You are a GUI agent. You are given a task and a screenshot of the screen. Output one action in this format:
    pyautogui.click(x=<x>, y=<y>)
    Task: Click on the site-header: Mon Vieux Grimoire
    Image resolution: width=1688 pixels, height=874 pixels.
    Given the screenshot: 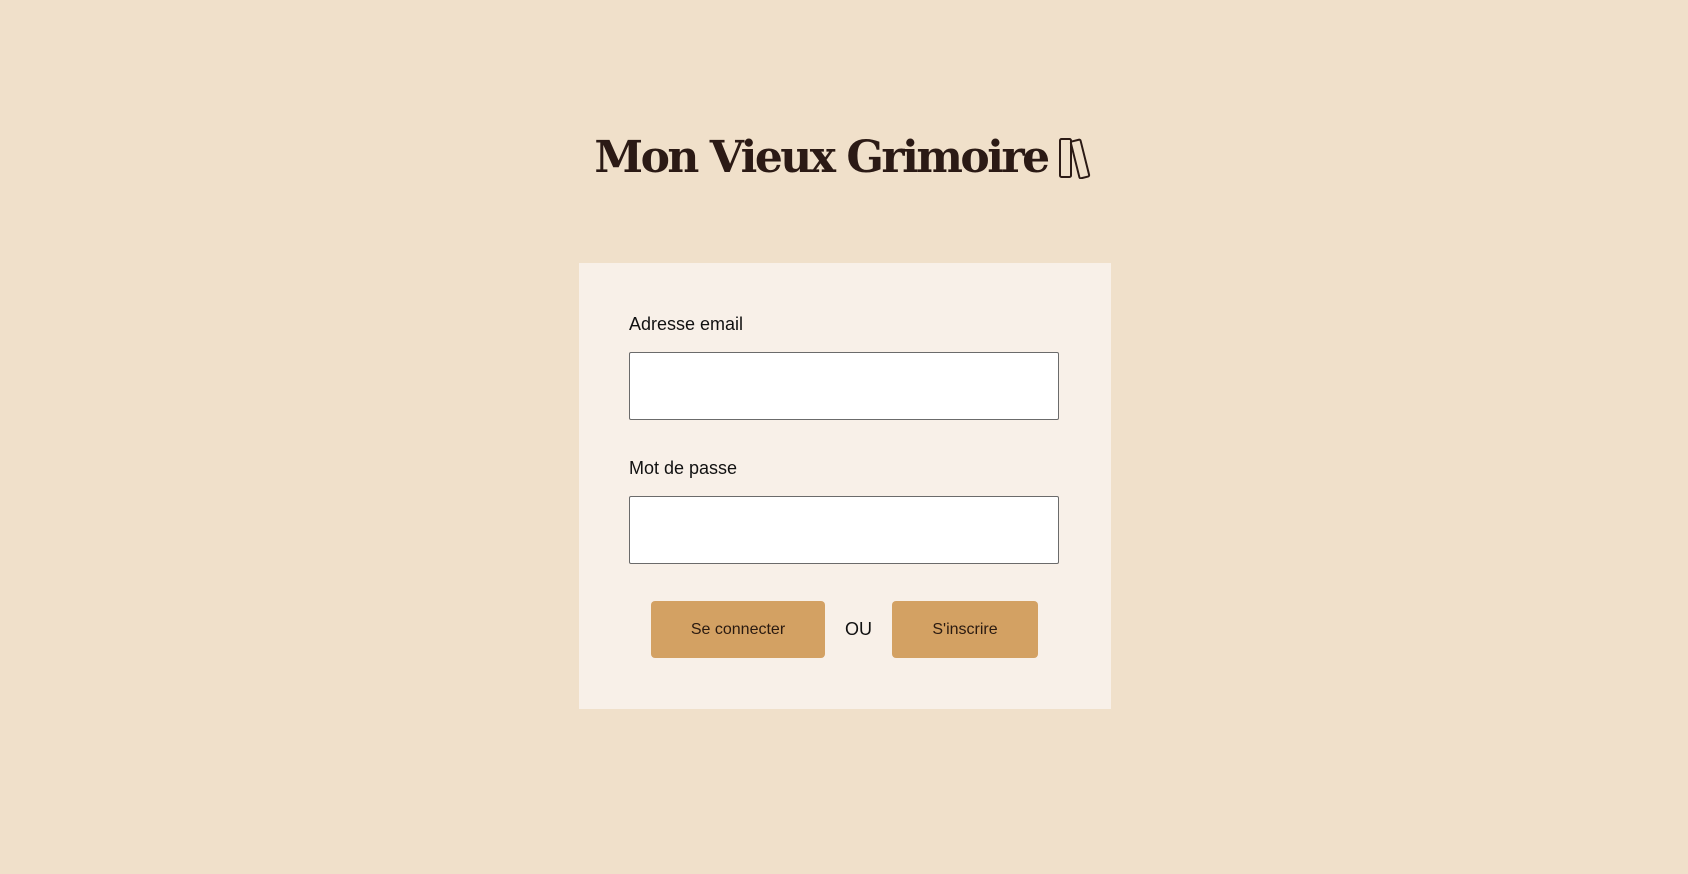 What is the action you would take?
    pyautogui.click(x=844, y=158)
    